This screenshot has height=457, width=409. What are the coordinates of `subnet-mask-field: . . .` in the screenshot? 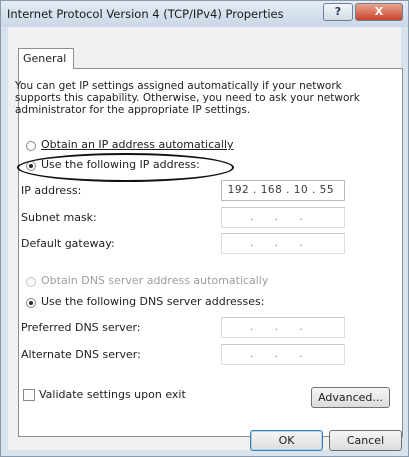 It's located at (283, 217).